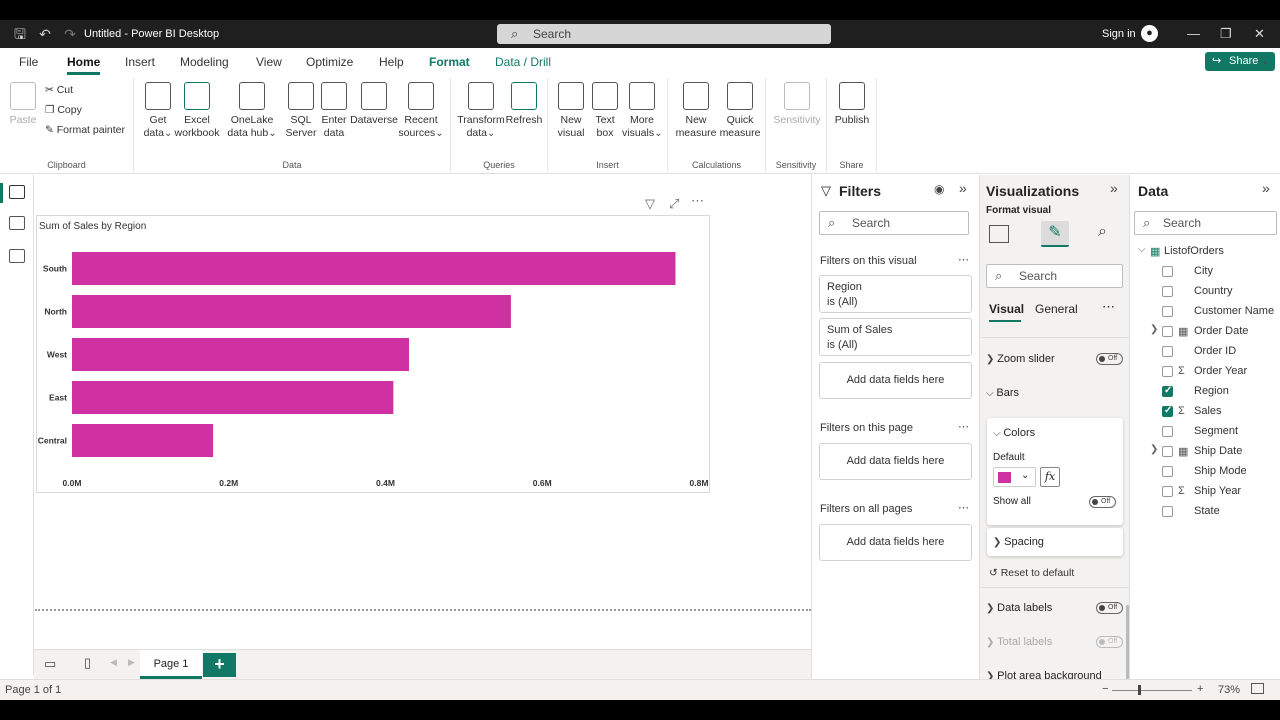  Describe the element at coordinates (523, 62) in the screenshot. I see `tab-data-drill: Data / Drill` at that location.